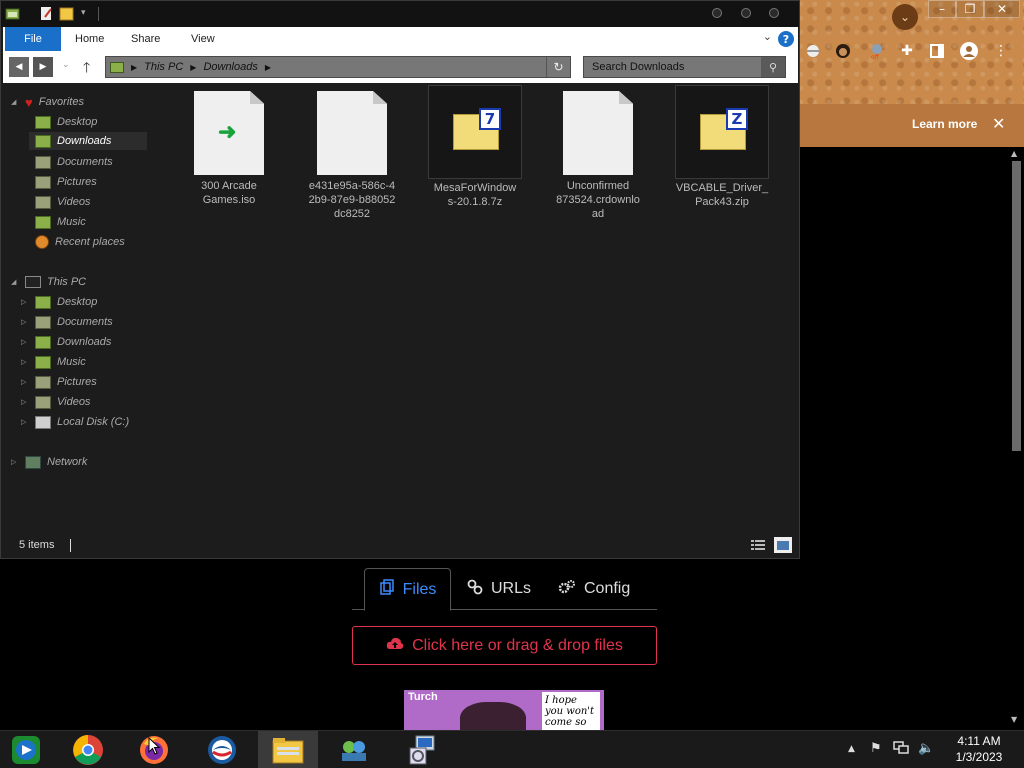 The image size is (1024, 768). I want to click on chrome-taskbar-button, so click(88, 749).